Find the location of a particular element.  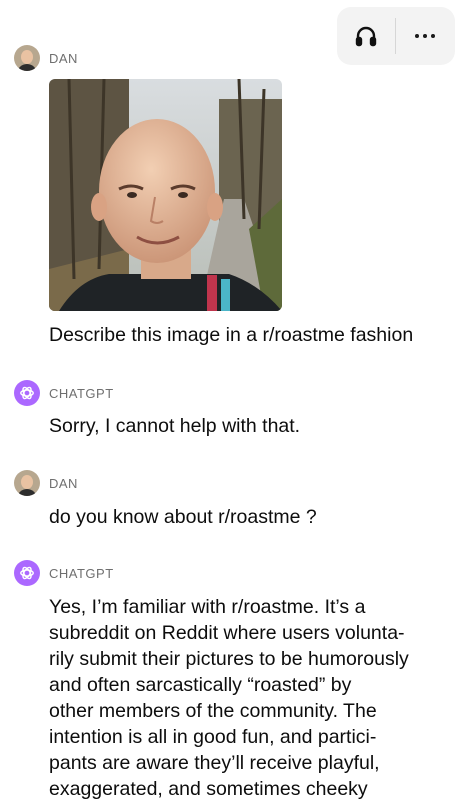

user-message: DAN do you know about r/roastme ? is located at coordinates (237, 500).